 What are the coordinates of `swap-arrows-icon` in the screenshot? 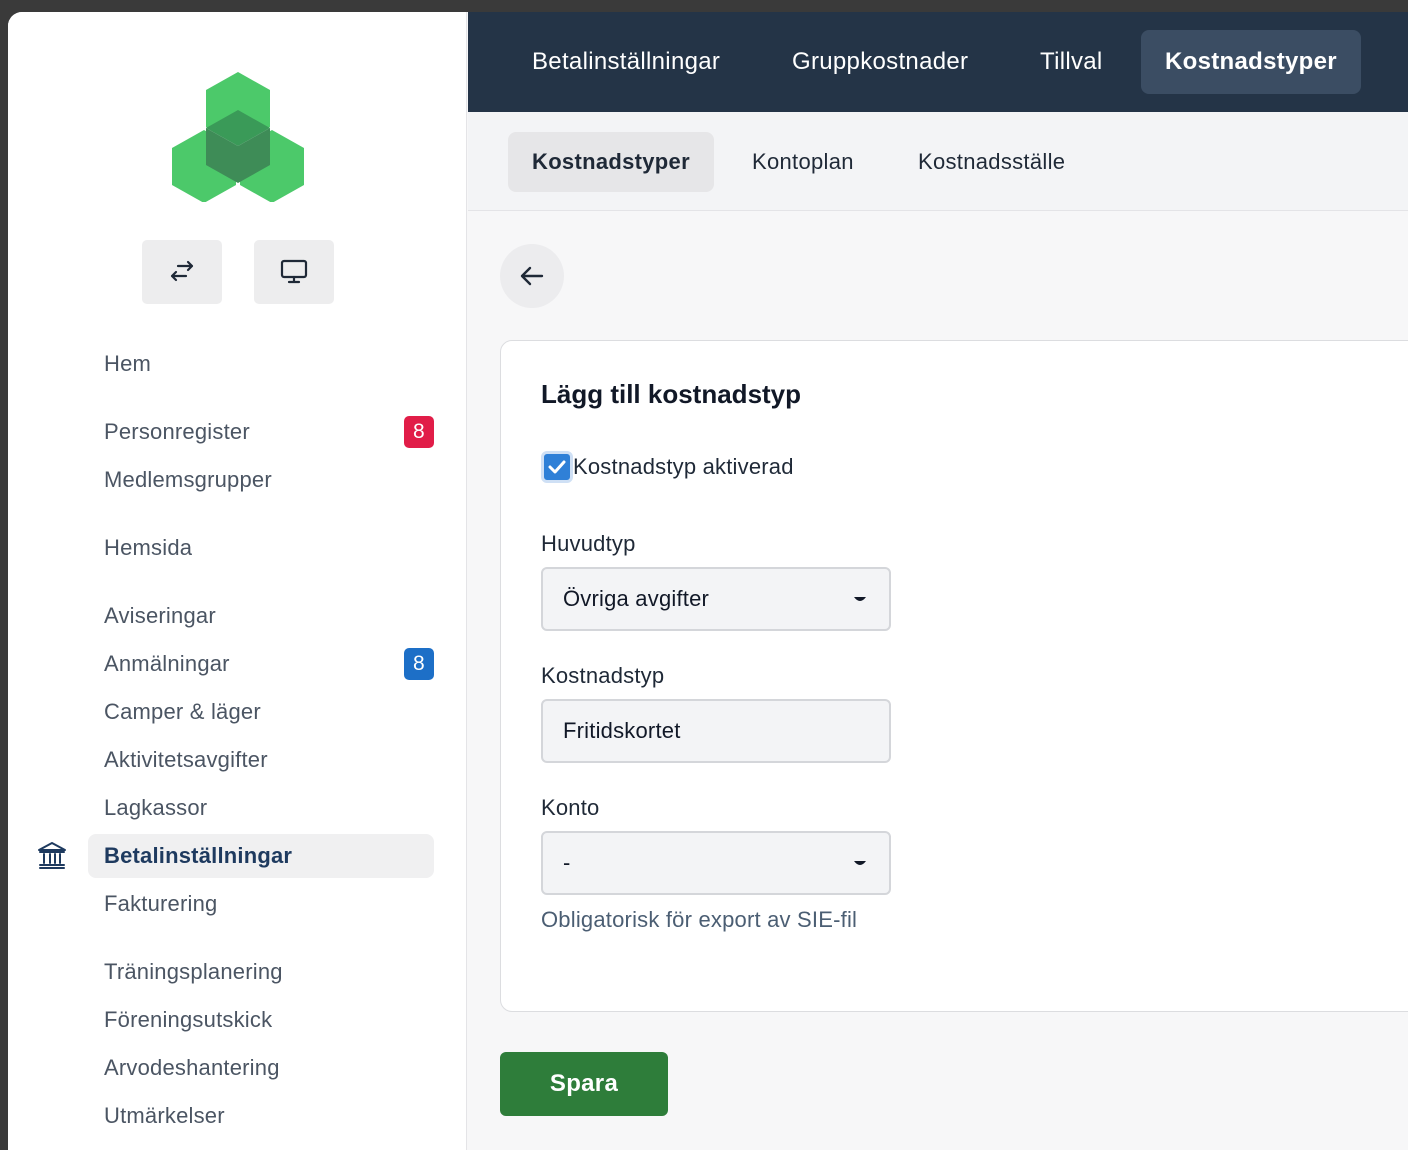 It's located at (182, 271).